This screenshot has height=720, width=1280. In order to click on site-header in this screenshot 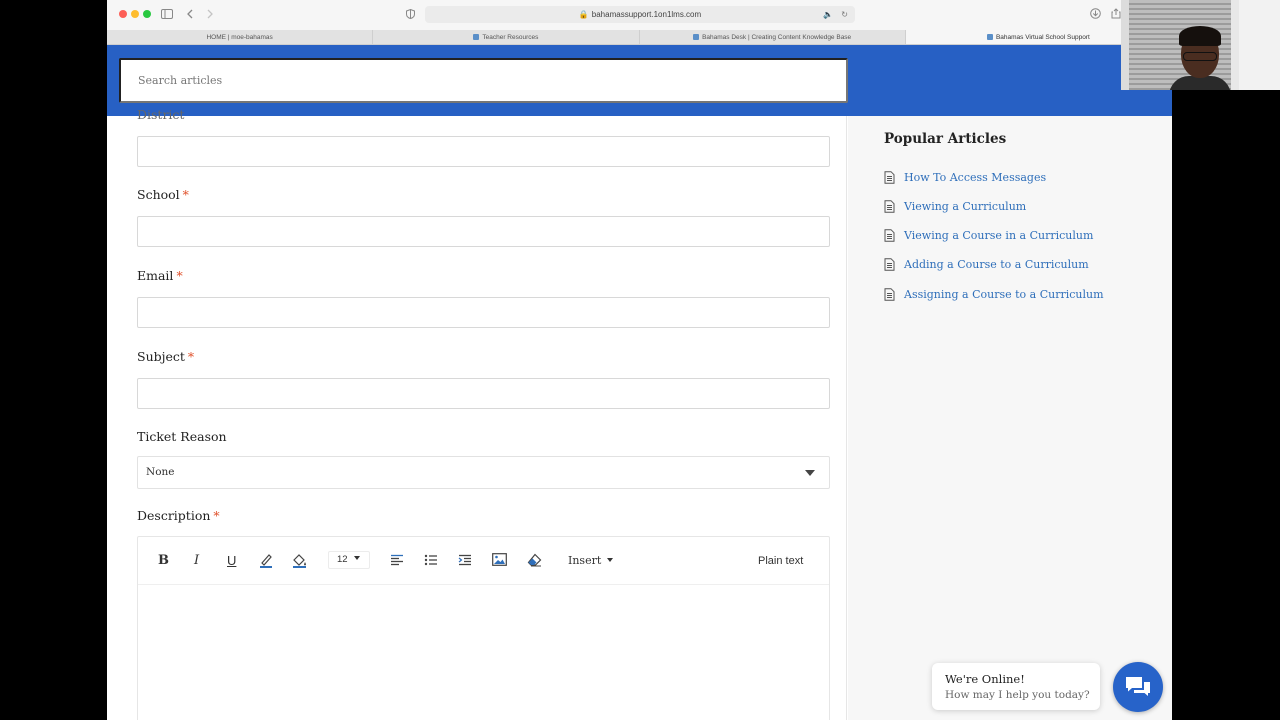, I will do `click(639, 80)`.